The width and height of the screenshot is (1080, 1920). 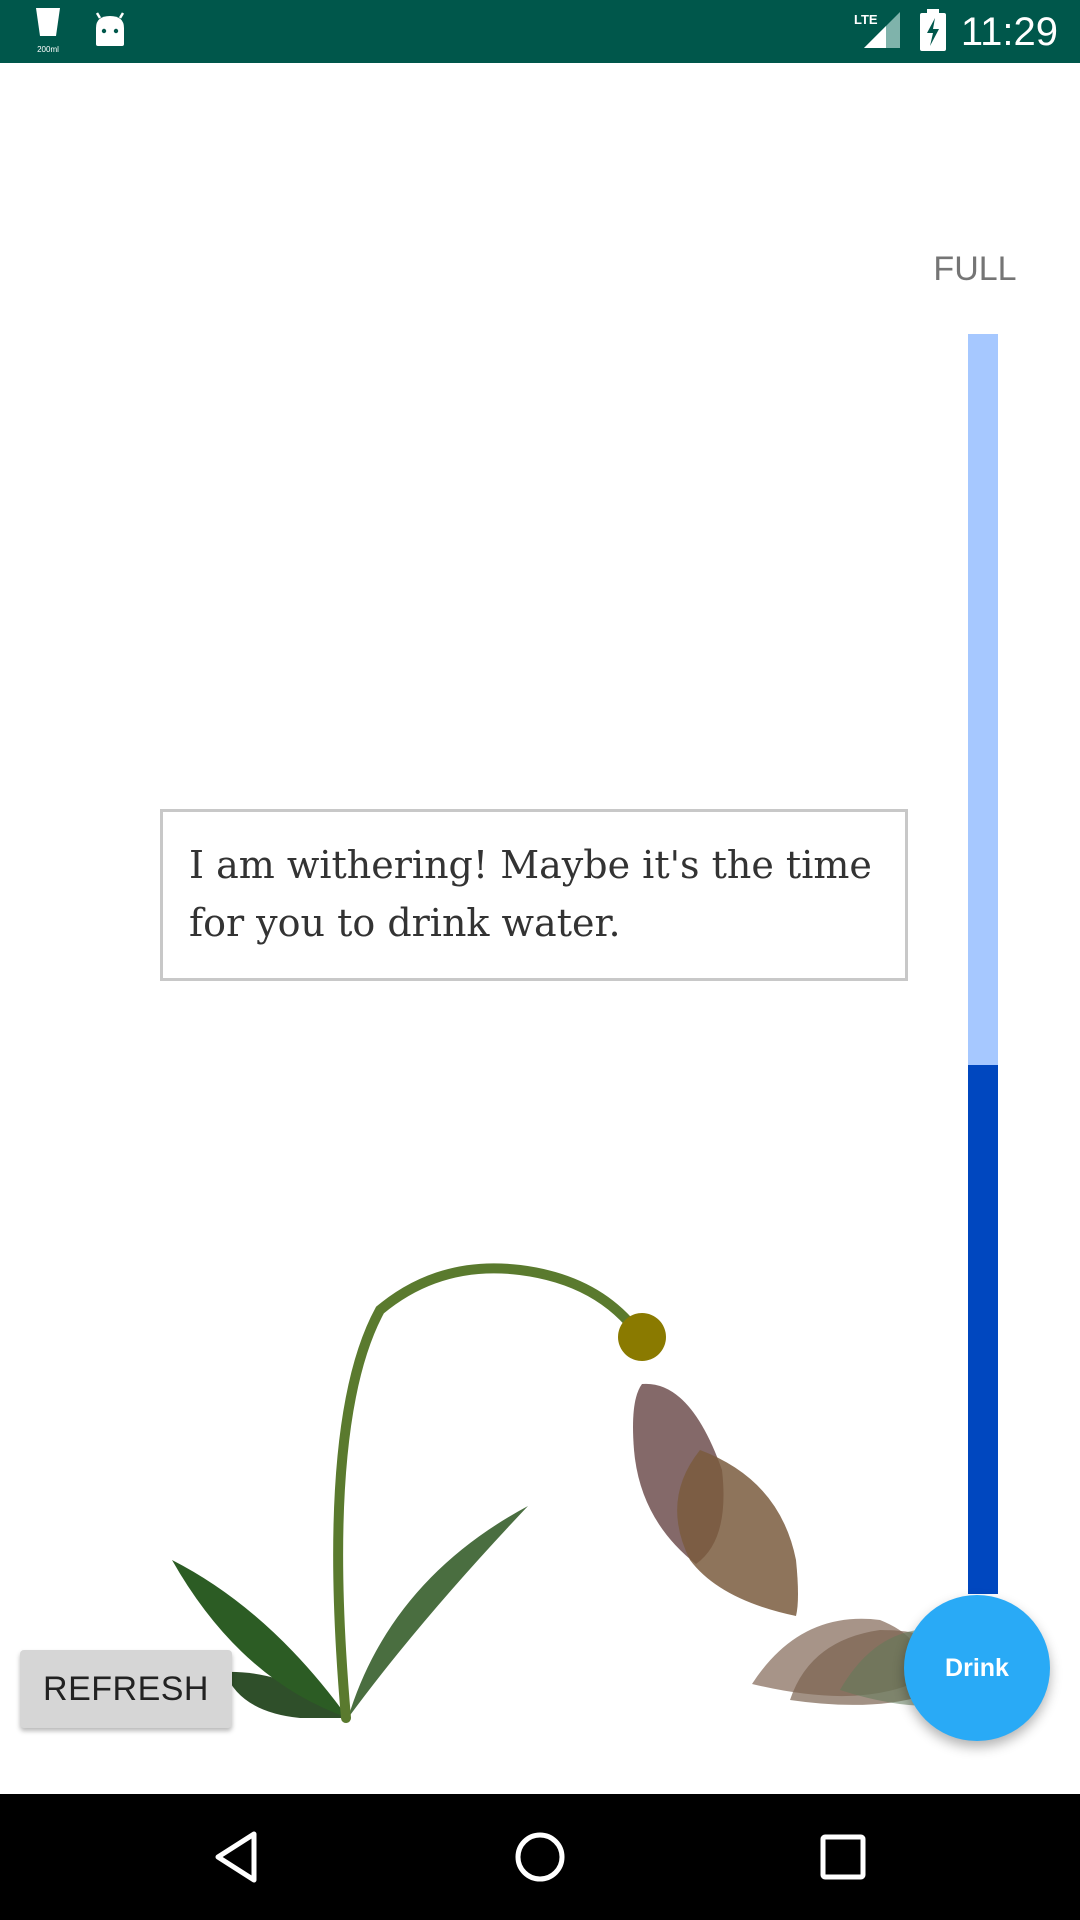 What do you see at coordinates (977, 1668) in the screenshot?
I see `drink-button: Drink` at bounding box center [977, 1668].